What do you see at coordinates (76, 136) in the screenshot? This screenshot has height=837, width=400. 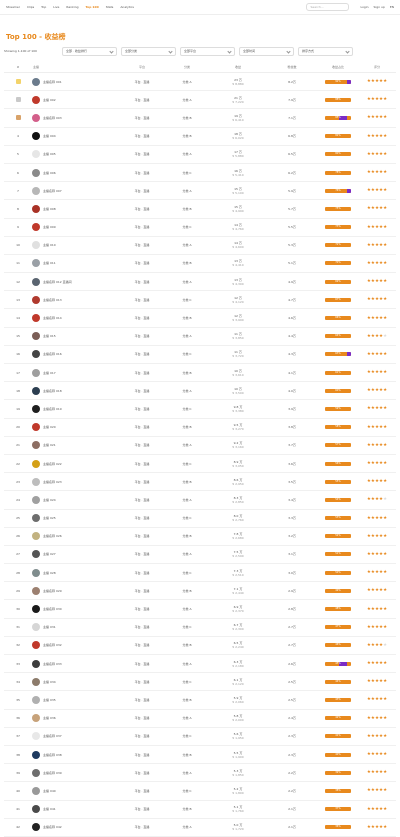 I see `streamer-cell: 主播 004` at bounding box center [76, 136].